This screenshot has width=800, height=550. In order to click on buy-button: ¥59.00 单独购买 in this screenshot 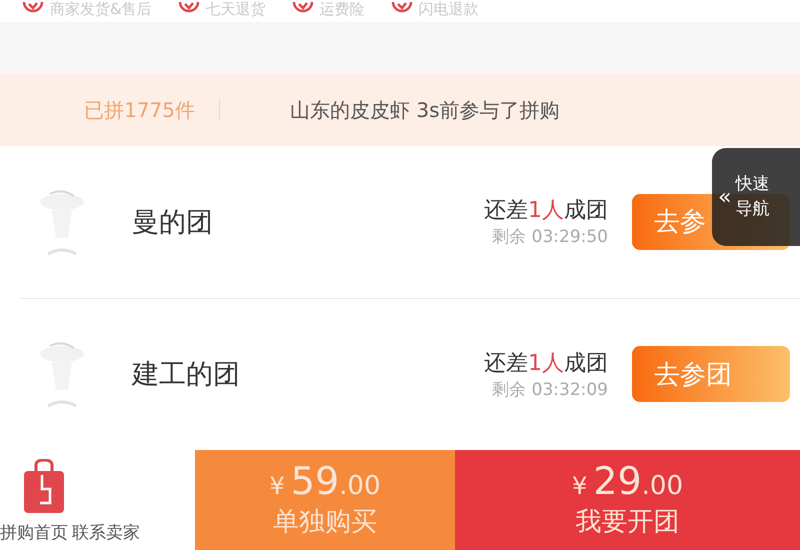, I will do `click(325, 500)`.